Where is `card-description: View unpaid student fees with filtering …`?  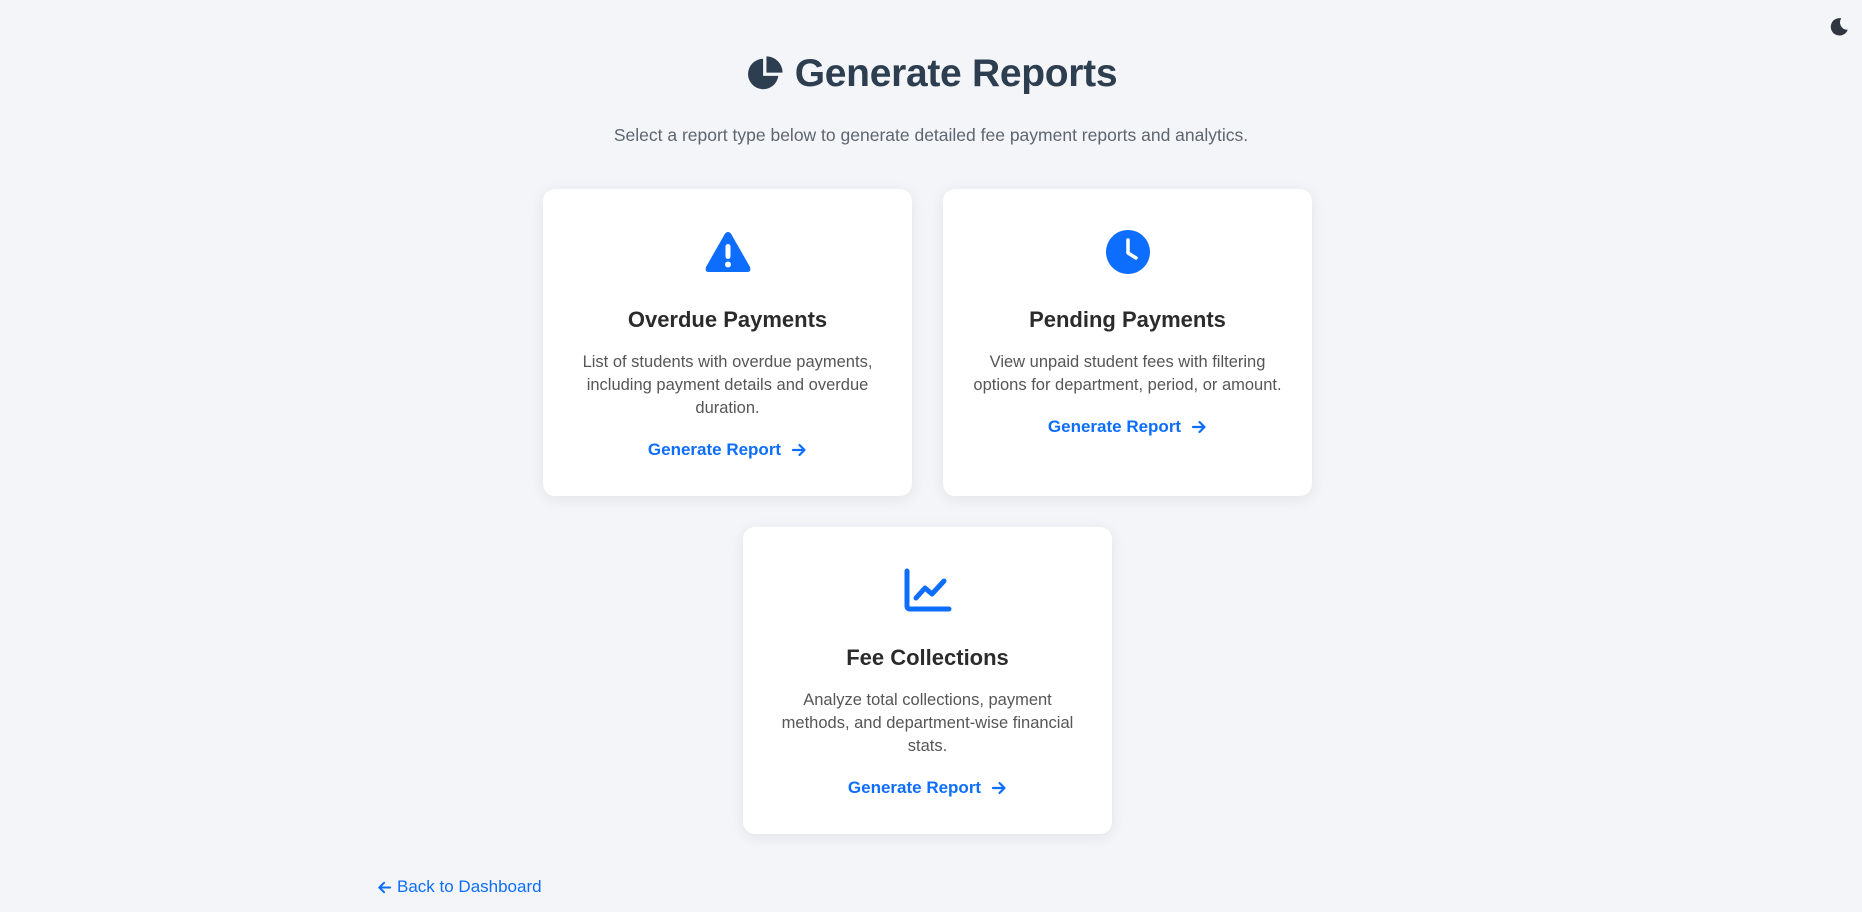 card-description: View unpaid student fees with filtering … is located at coordinates (1127, 373).